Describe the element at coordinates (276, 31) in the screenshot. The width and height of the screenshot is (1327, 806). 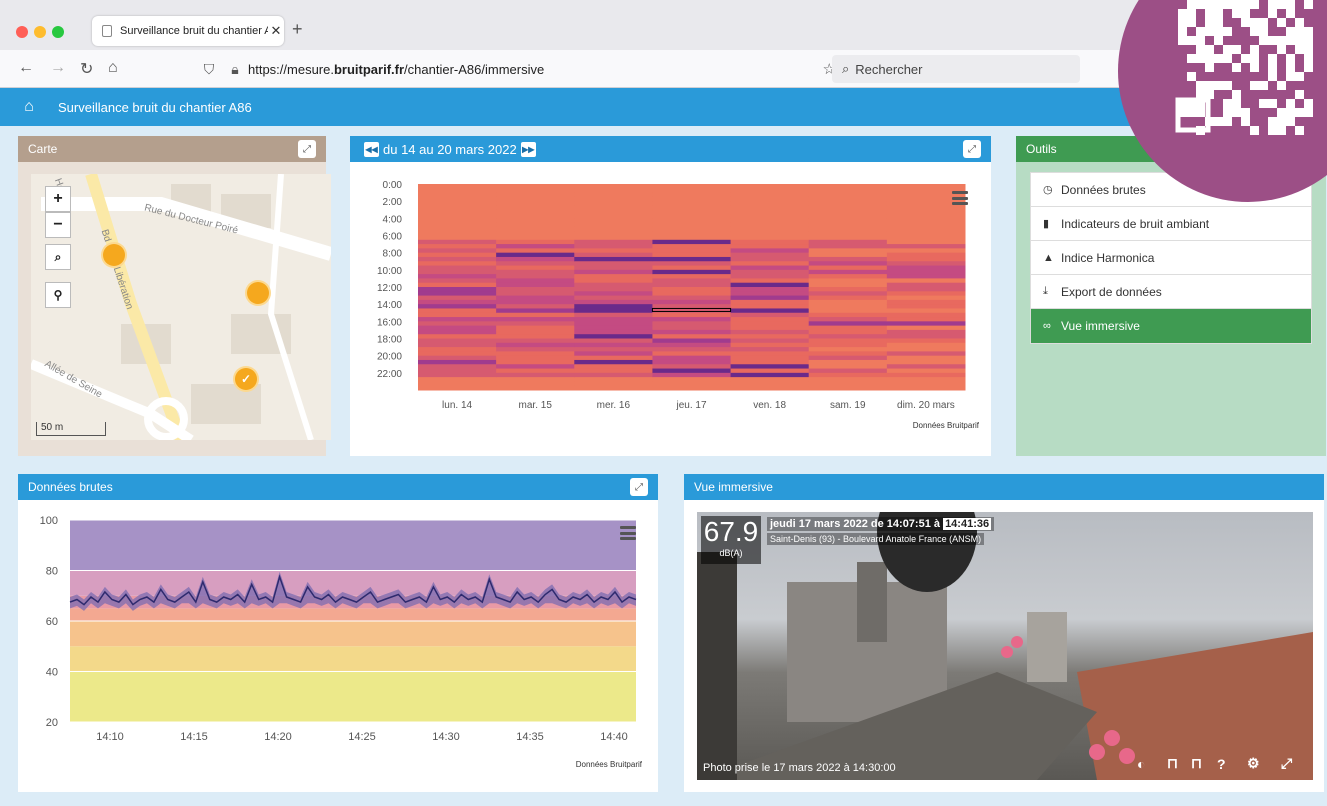
I see `close-tab-icon: ✕` at that location.